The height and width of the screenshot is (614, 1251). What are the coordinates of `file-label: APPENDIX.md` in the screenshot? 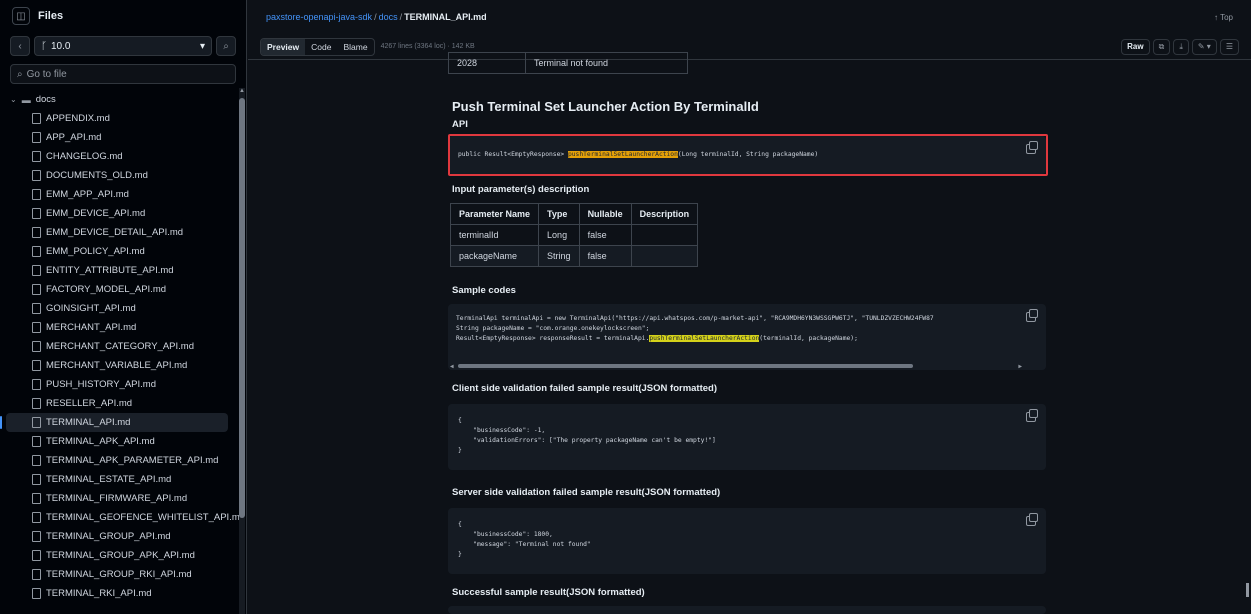 It's located at (78, 118).